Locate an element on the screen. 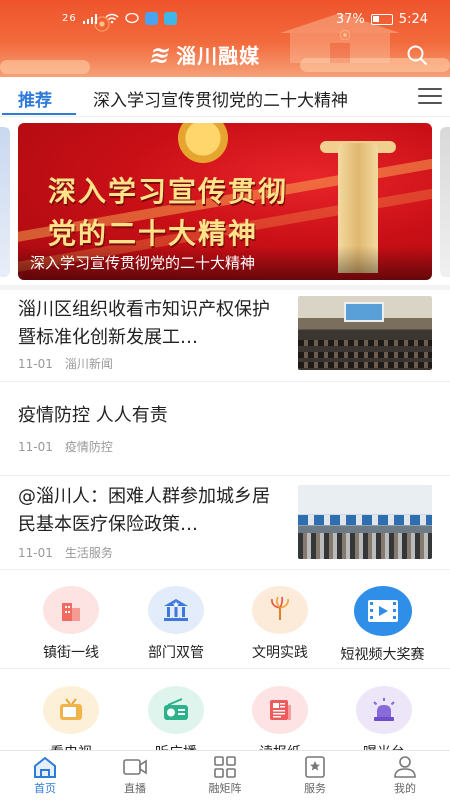 This screenshot has height=800, width=450. news-title: 疫情防控 人人有责 is located at coordinates (93, 415).